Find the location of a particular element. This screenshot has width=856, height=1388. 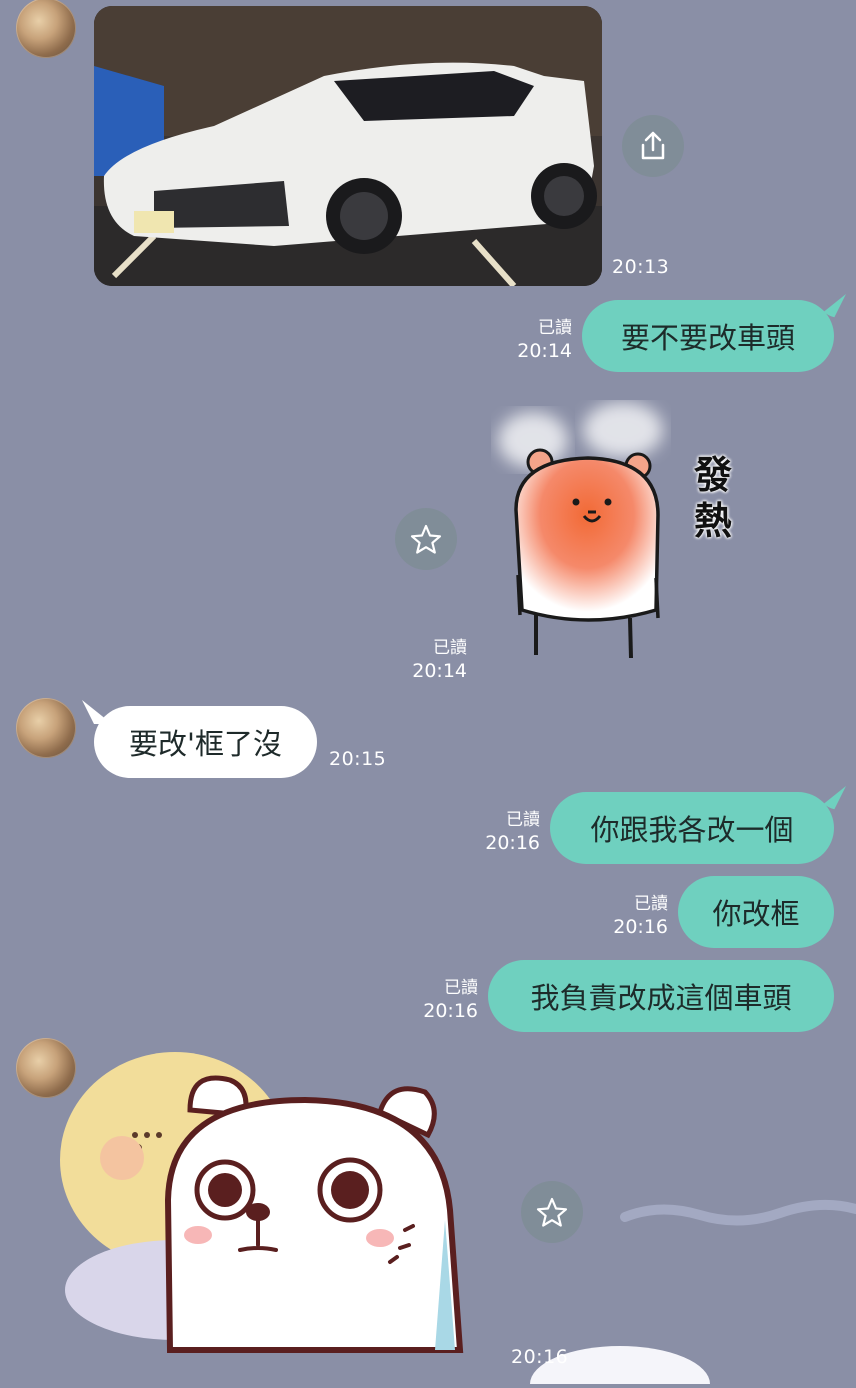

share-button is located at coordinates (653, 146).